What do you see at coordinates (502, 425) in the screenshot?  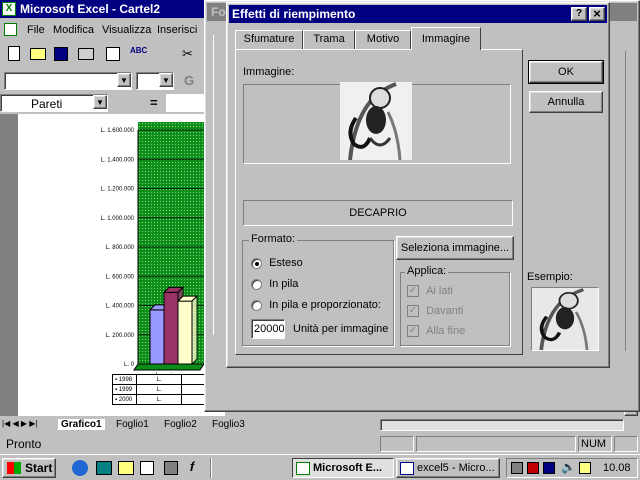 I see `horizontal-scrollbar` at bounding box center [502, 425].